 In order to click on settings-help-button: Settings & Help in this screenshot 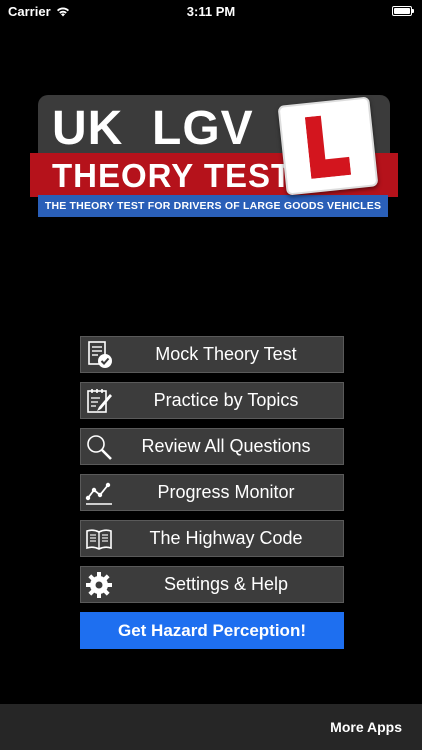, I will do `click(212, 584)`.